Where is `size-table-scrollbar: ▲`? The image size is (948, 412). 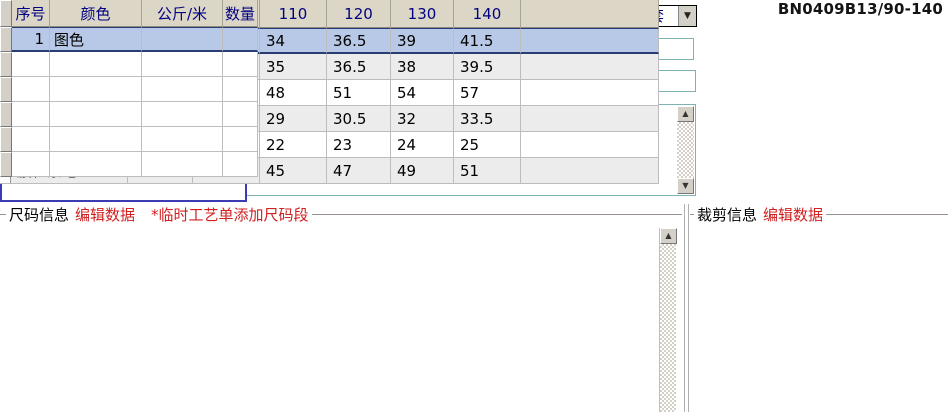 size-table-scrollbar: ▲ is located at coordinates (668, 320).